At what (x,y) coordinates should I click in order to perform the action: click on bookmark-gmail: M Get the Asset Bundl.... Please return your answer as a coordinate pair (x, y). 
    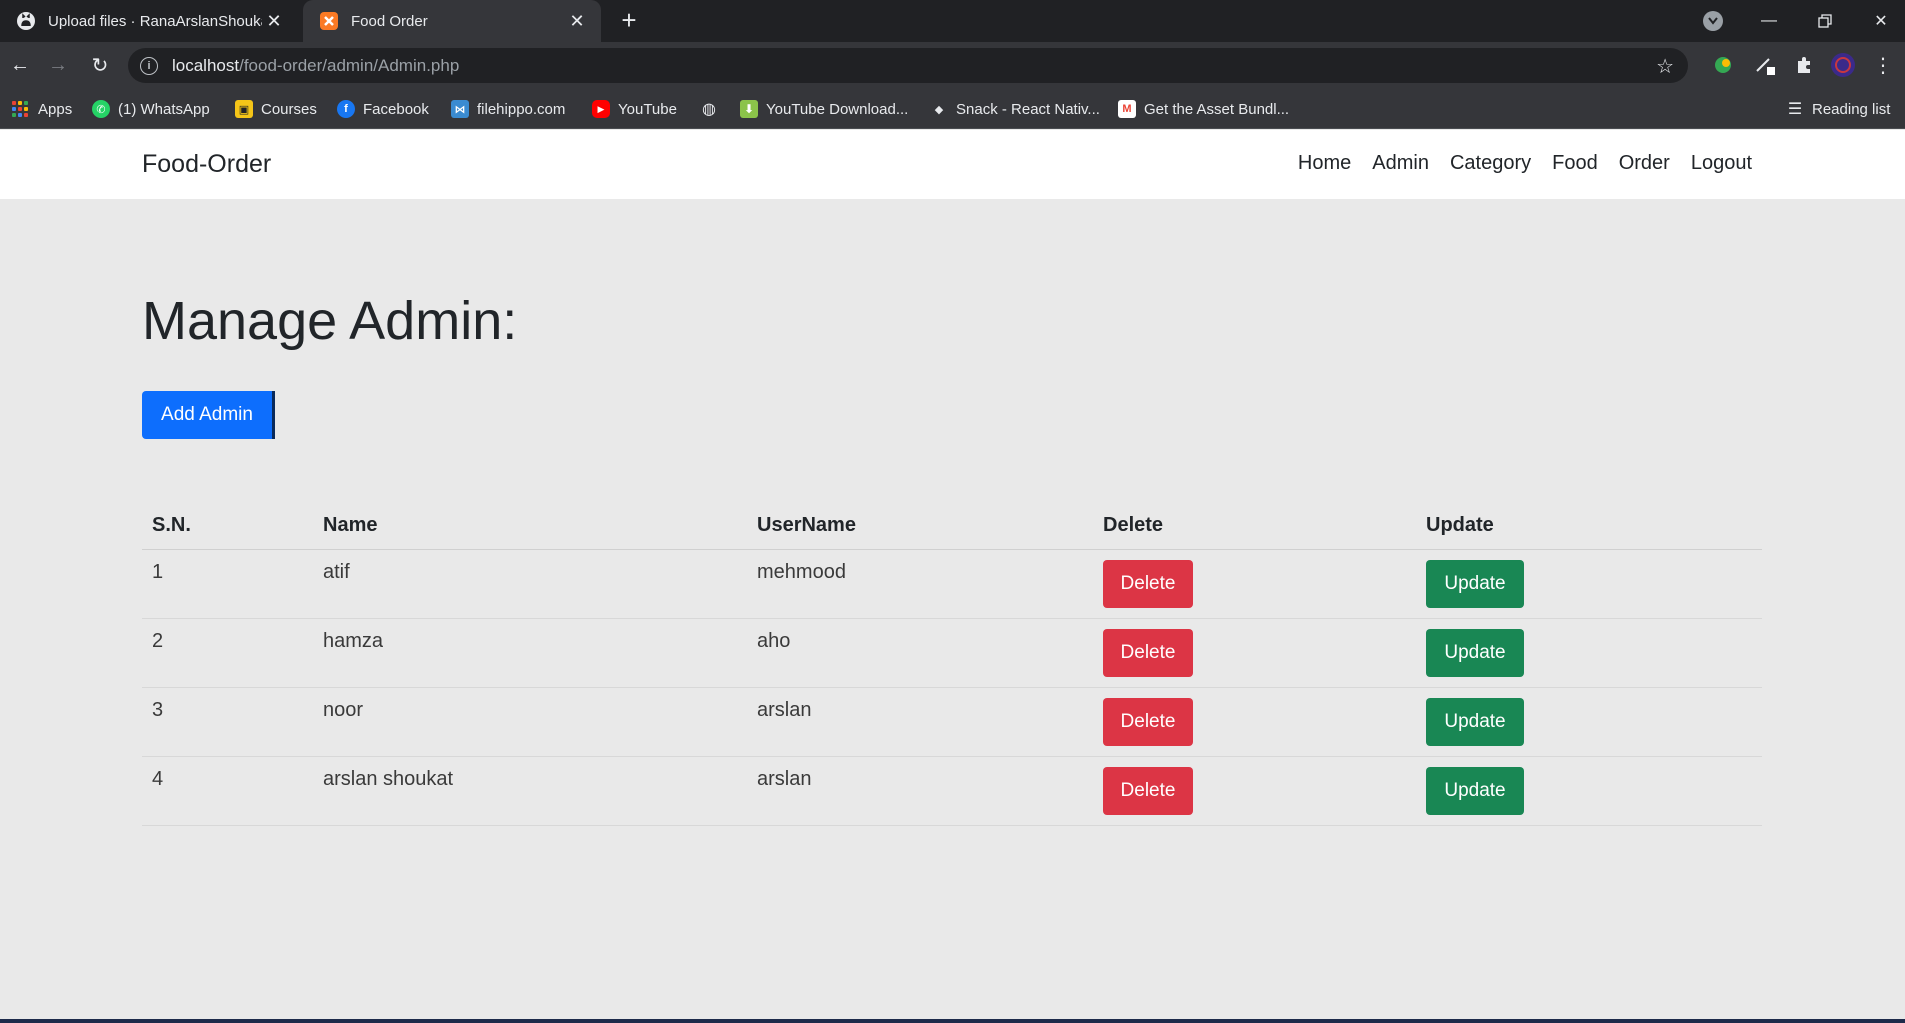
    Looking at the image, I should click on (1203, 109).